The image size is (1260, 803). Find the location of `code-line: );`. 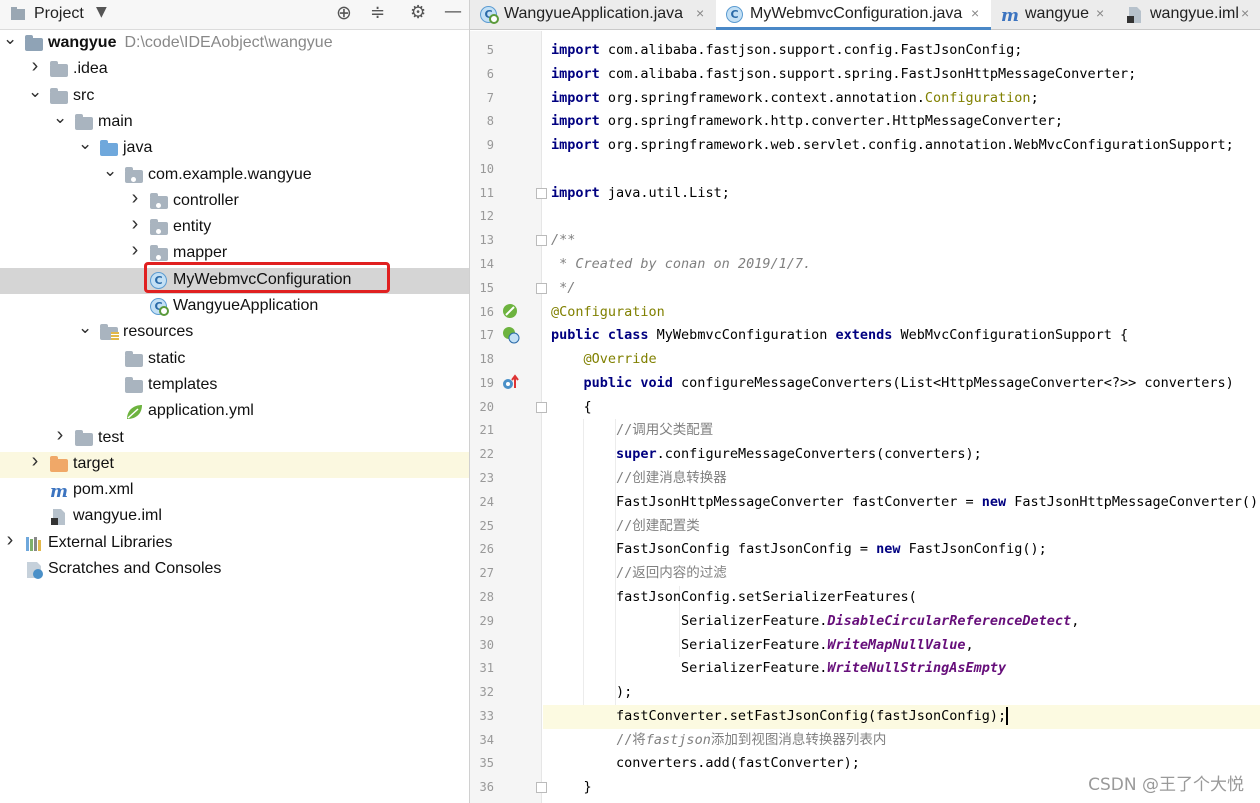

code-line: ); is located at coordinates (901, 693).